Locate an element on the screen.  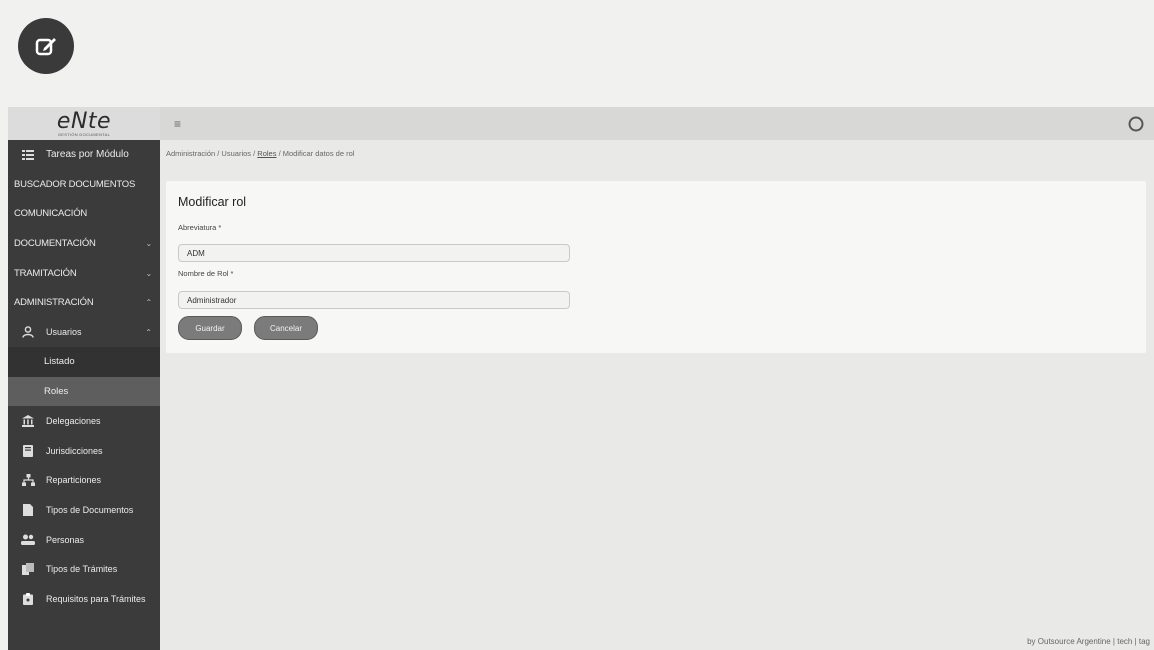
sidebar-item-listado: Listado is located at coordinates (84, 362).